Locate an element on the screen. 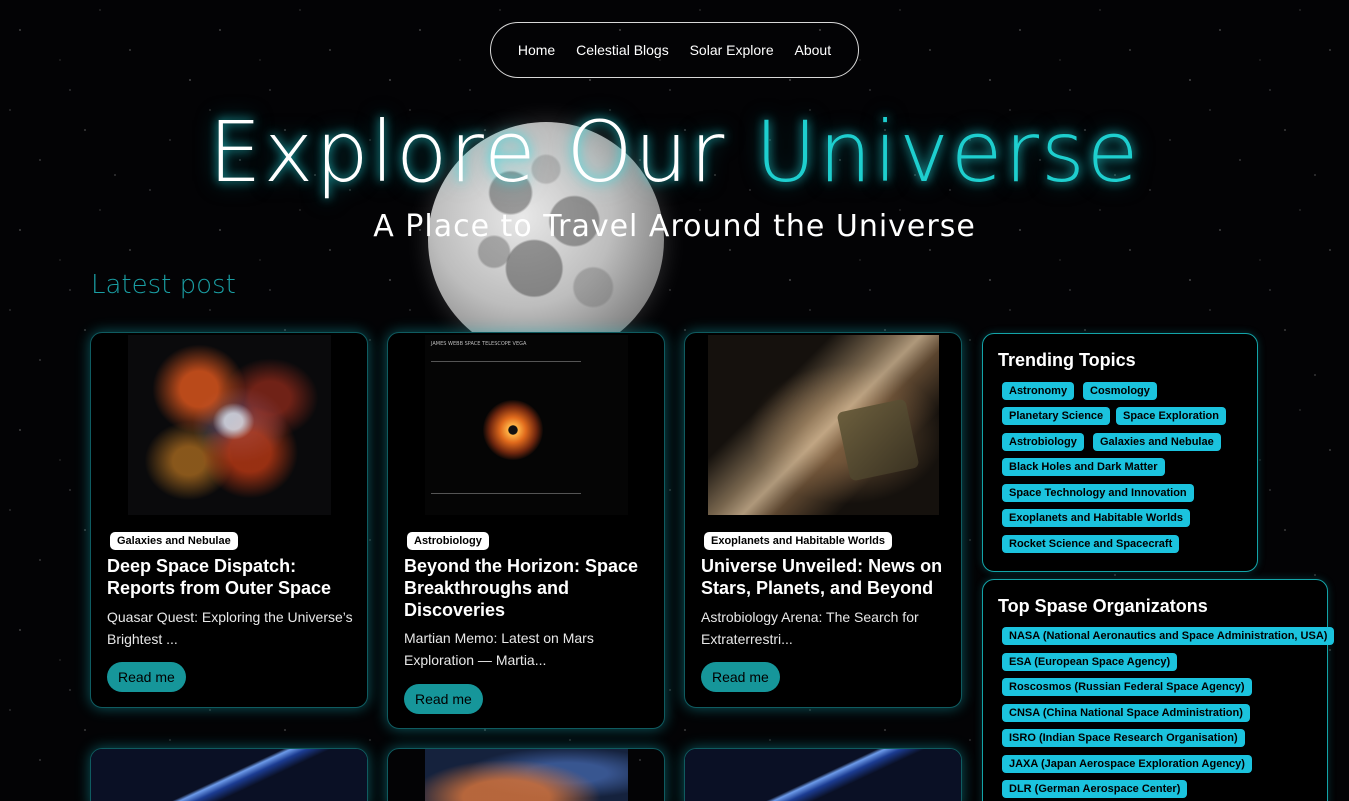 This screenshot has width=1349, height=801. milky-way-probe-image is located at coordinates (823, 425).